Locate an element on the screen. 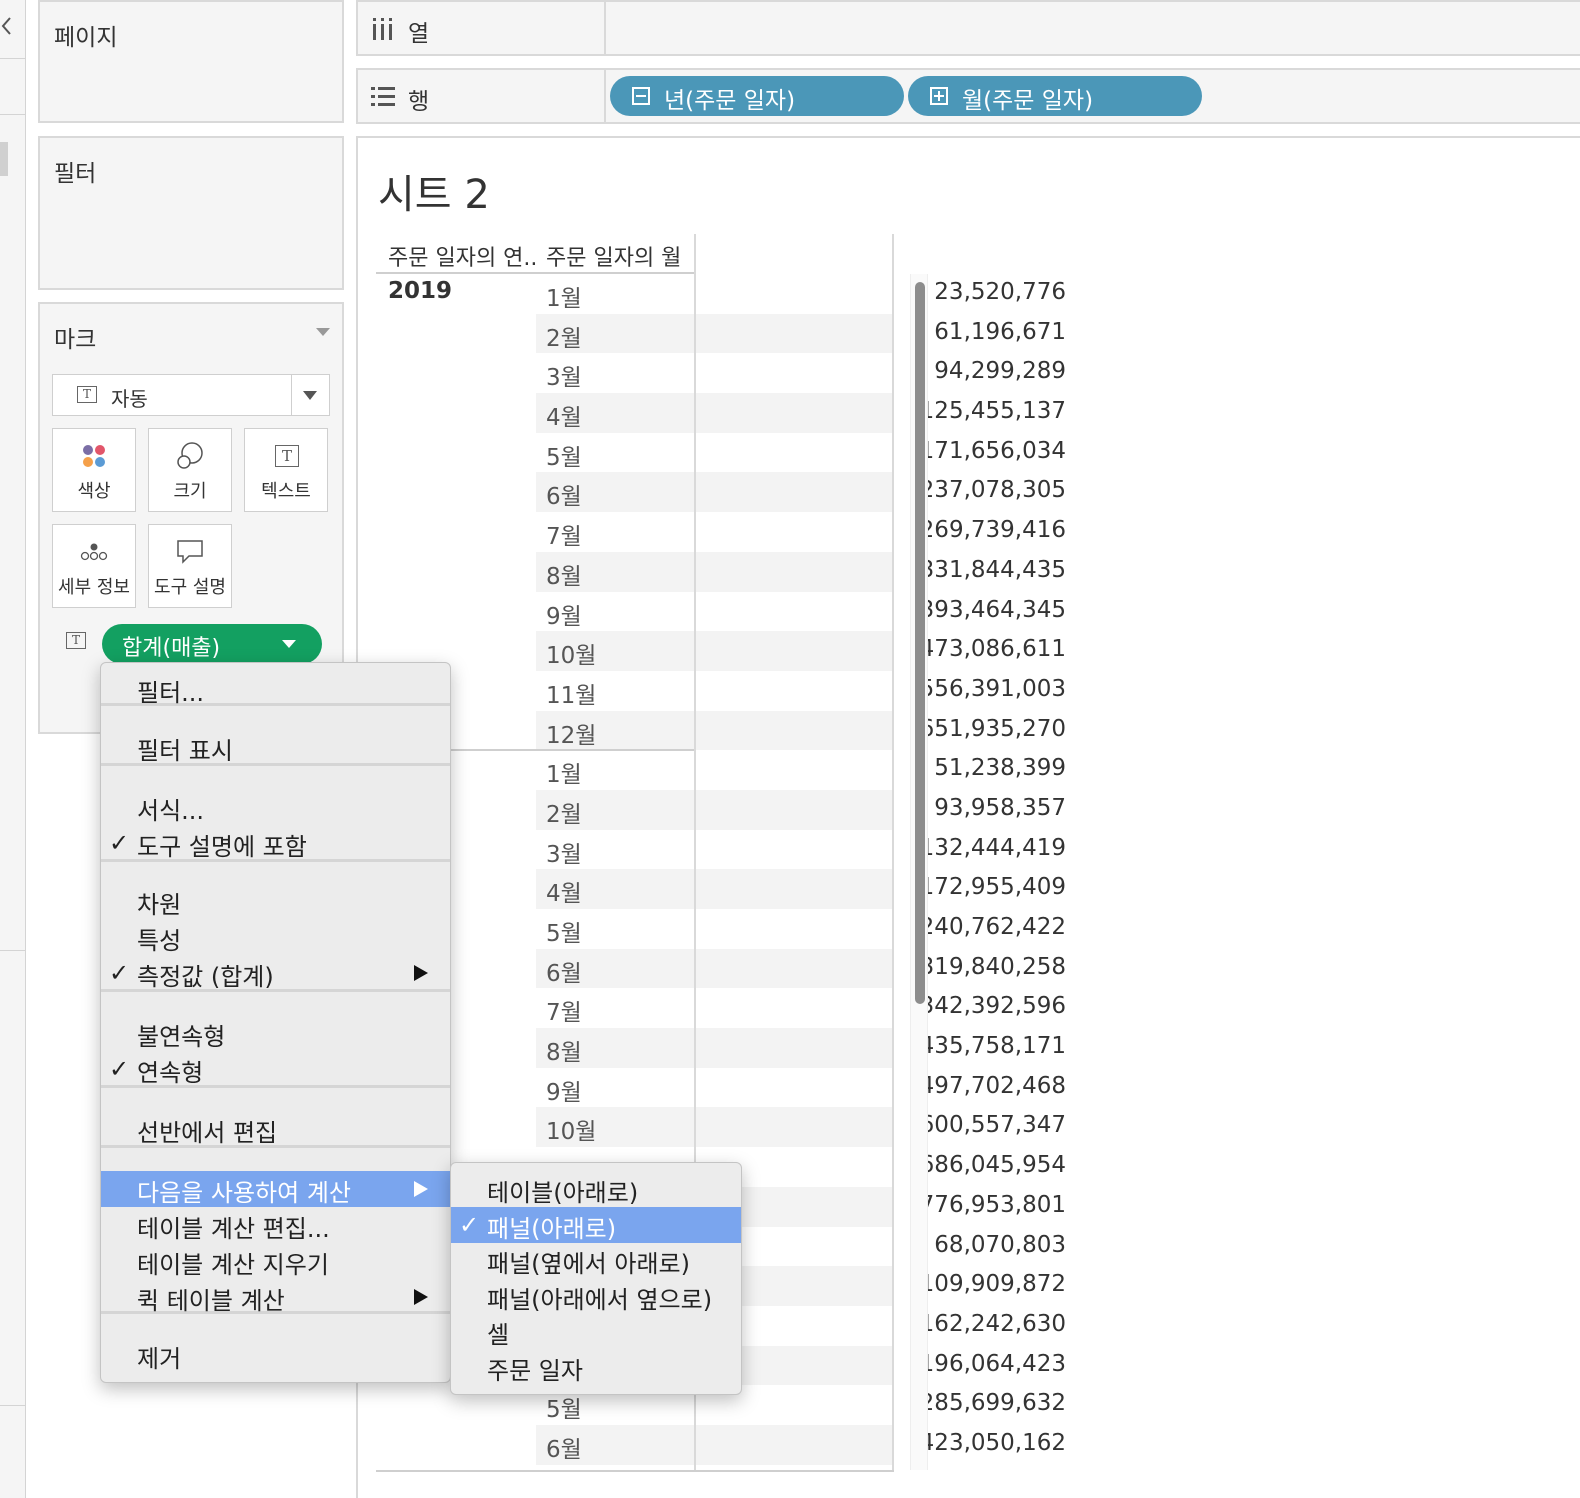  measure-pill-sum-sales: 합계(매출) is located at coordinates (212, 644).